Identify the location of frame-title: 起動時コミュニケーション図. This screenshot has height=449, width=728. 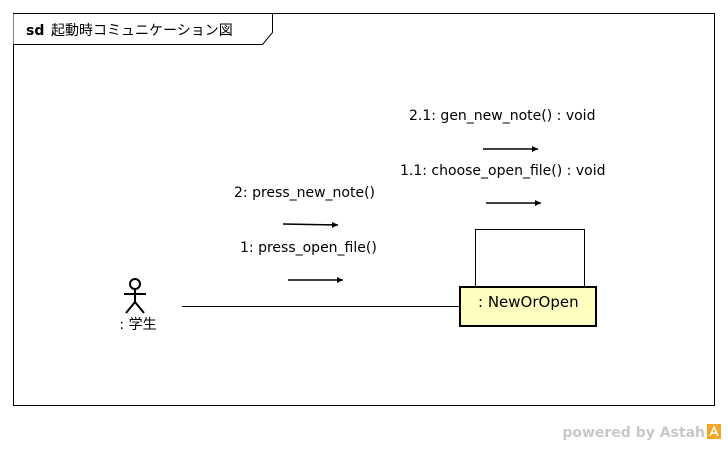
(142, 31).